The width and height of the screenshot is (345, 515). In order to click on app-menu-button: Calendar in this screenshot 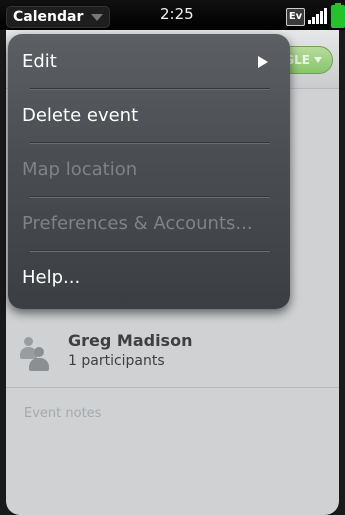, I will do `click(58, 17)`.